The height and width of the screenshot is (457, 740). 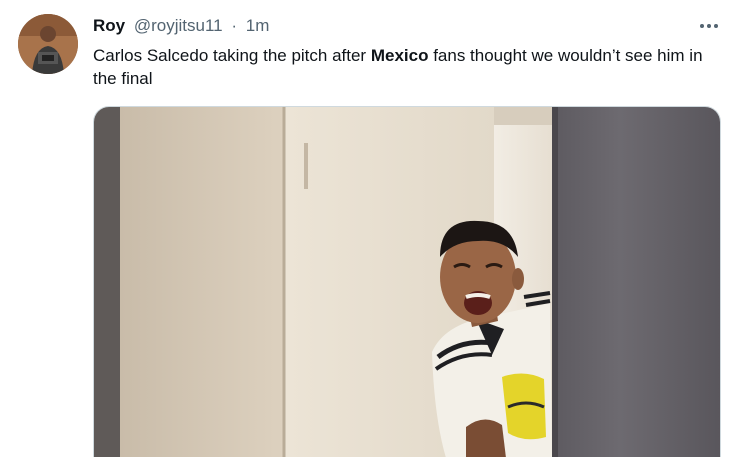 I want to click on avatar, so click(x=48, y=44).